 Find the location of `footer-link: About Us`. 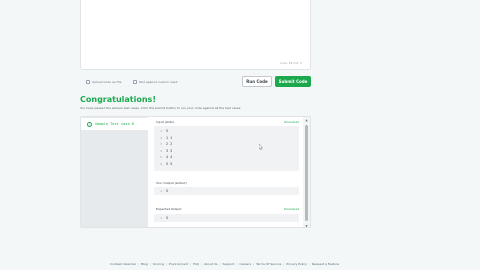

footer-link: About Us is located at coordinates (211, 264).